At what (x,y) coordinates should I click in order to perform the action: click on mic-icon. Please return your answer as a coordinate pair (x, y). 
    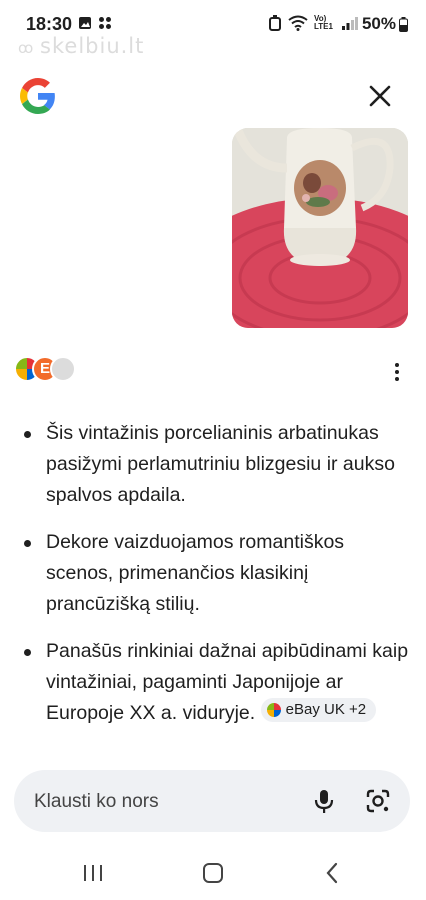
    Looking at the image, I should click on (324, 801).